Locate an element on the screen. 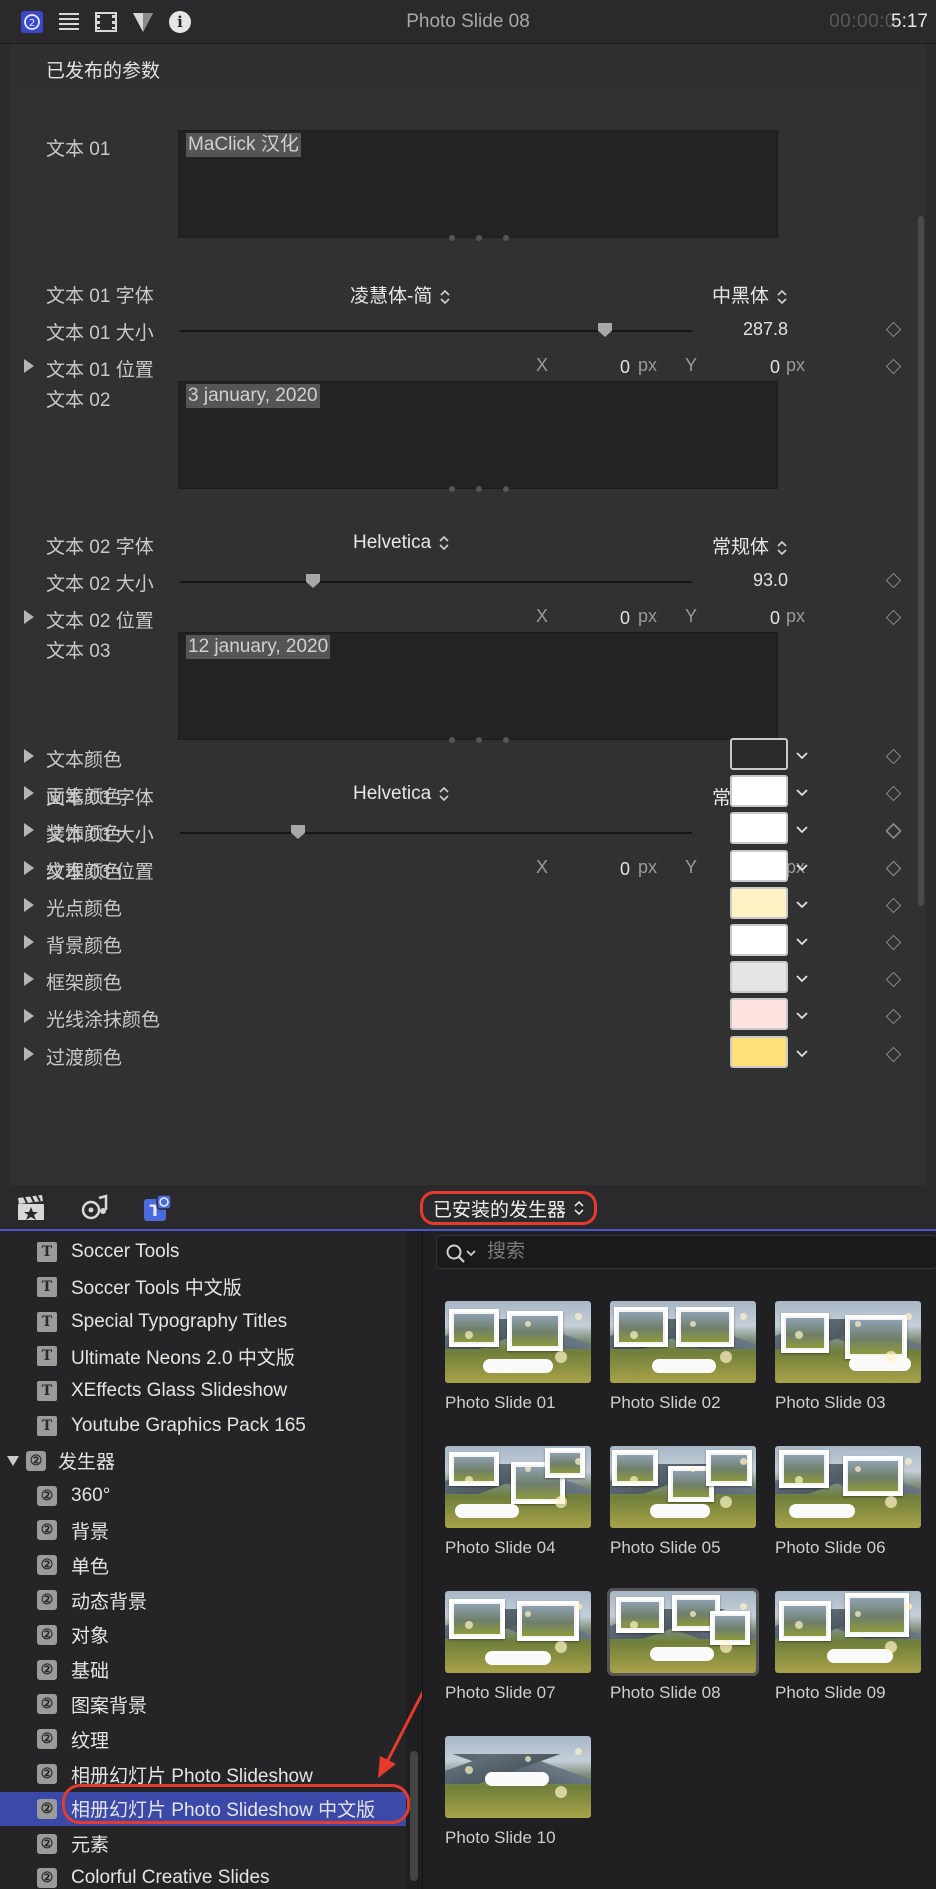 This screenshot has width=936, height=1889. sidebar-item: ② Colorful Creative Slides is located at coordinates (203, 1875).